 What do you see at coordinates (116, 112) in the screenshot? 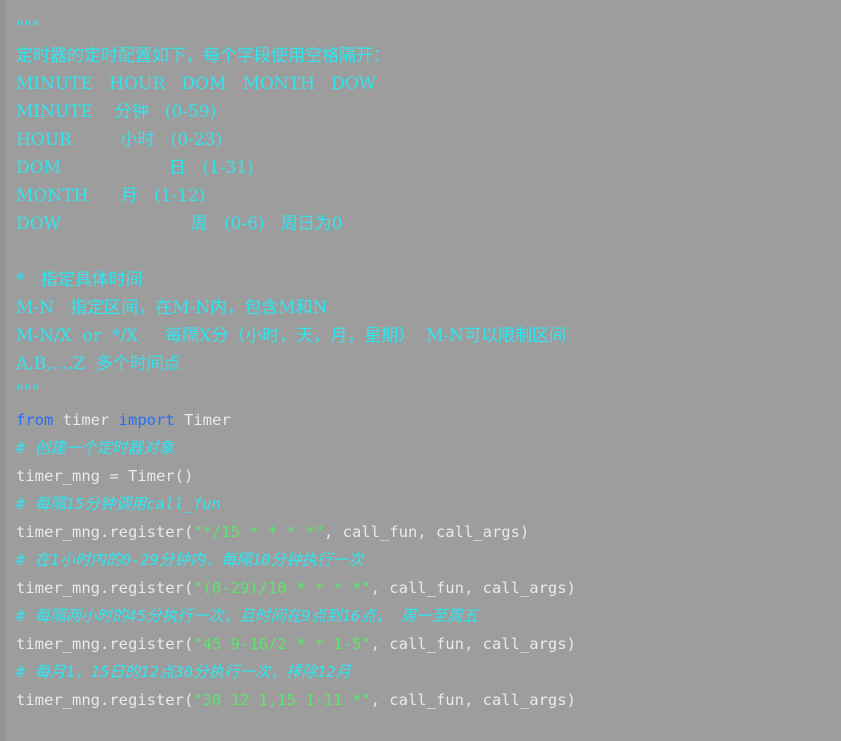
I see `doc-text: MINUTE 分钟 (0-59)` at bounding box center [116, 112].